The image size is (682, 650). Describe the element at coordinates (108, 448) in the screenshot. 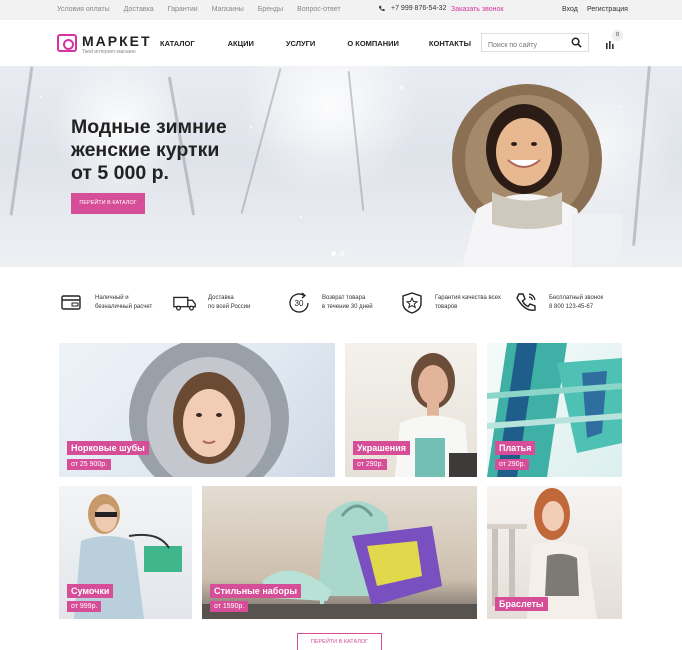

I see `tile-label: Норковые шубы` at that location.